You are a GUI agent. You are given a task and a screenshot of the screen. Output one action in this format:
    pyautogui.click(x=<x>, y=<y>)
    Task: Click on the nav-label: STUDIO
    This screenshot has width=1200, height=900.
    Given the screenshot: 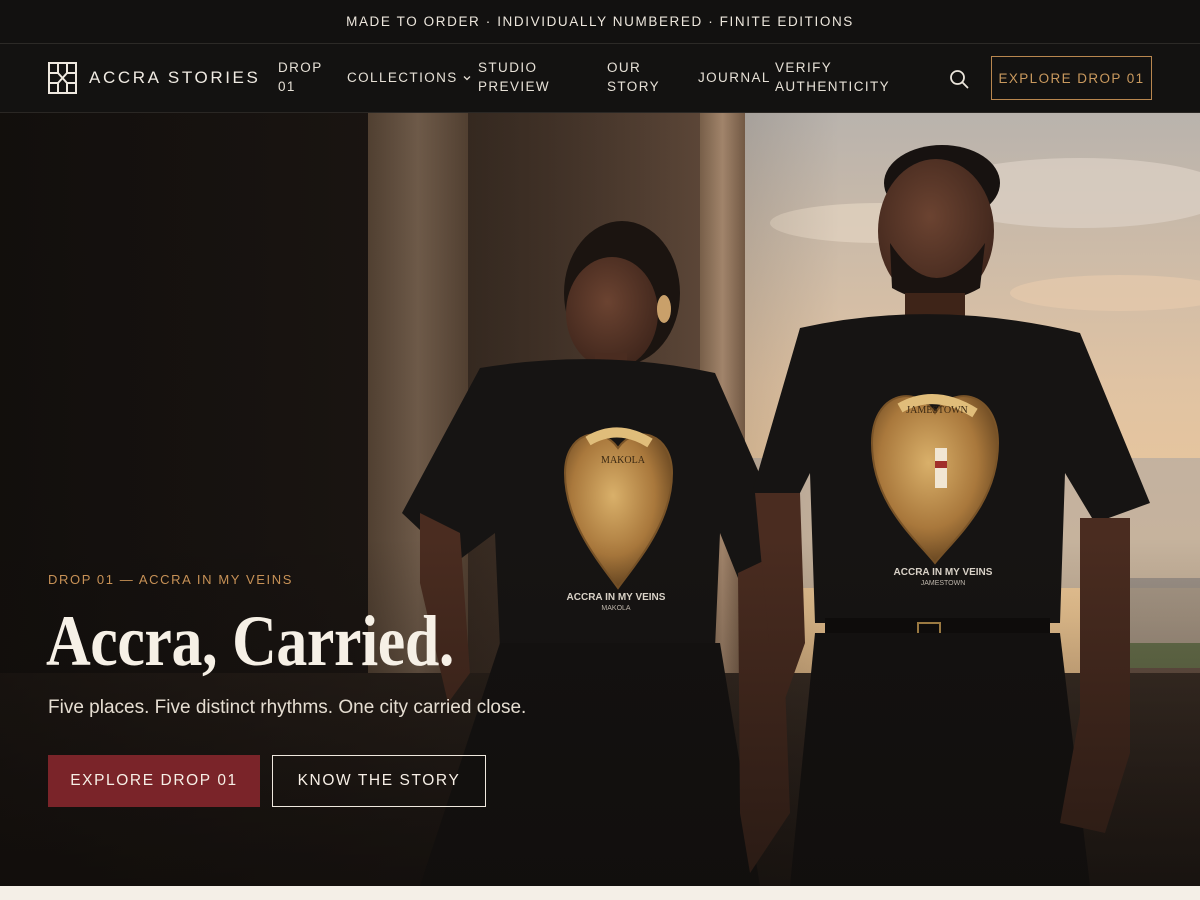 What is the action you would take?
    pyautogui.click(x=508, y=67)
    